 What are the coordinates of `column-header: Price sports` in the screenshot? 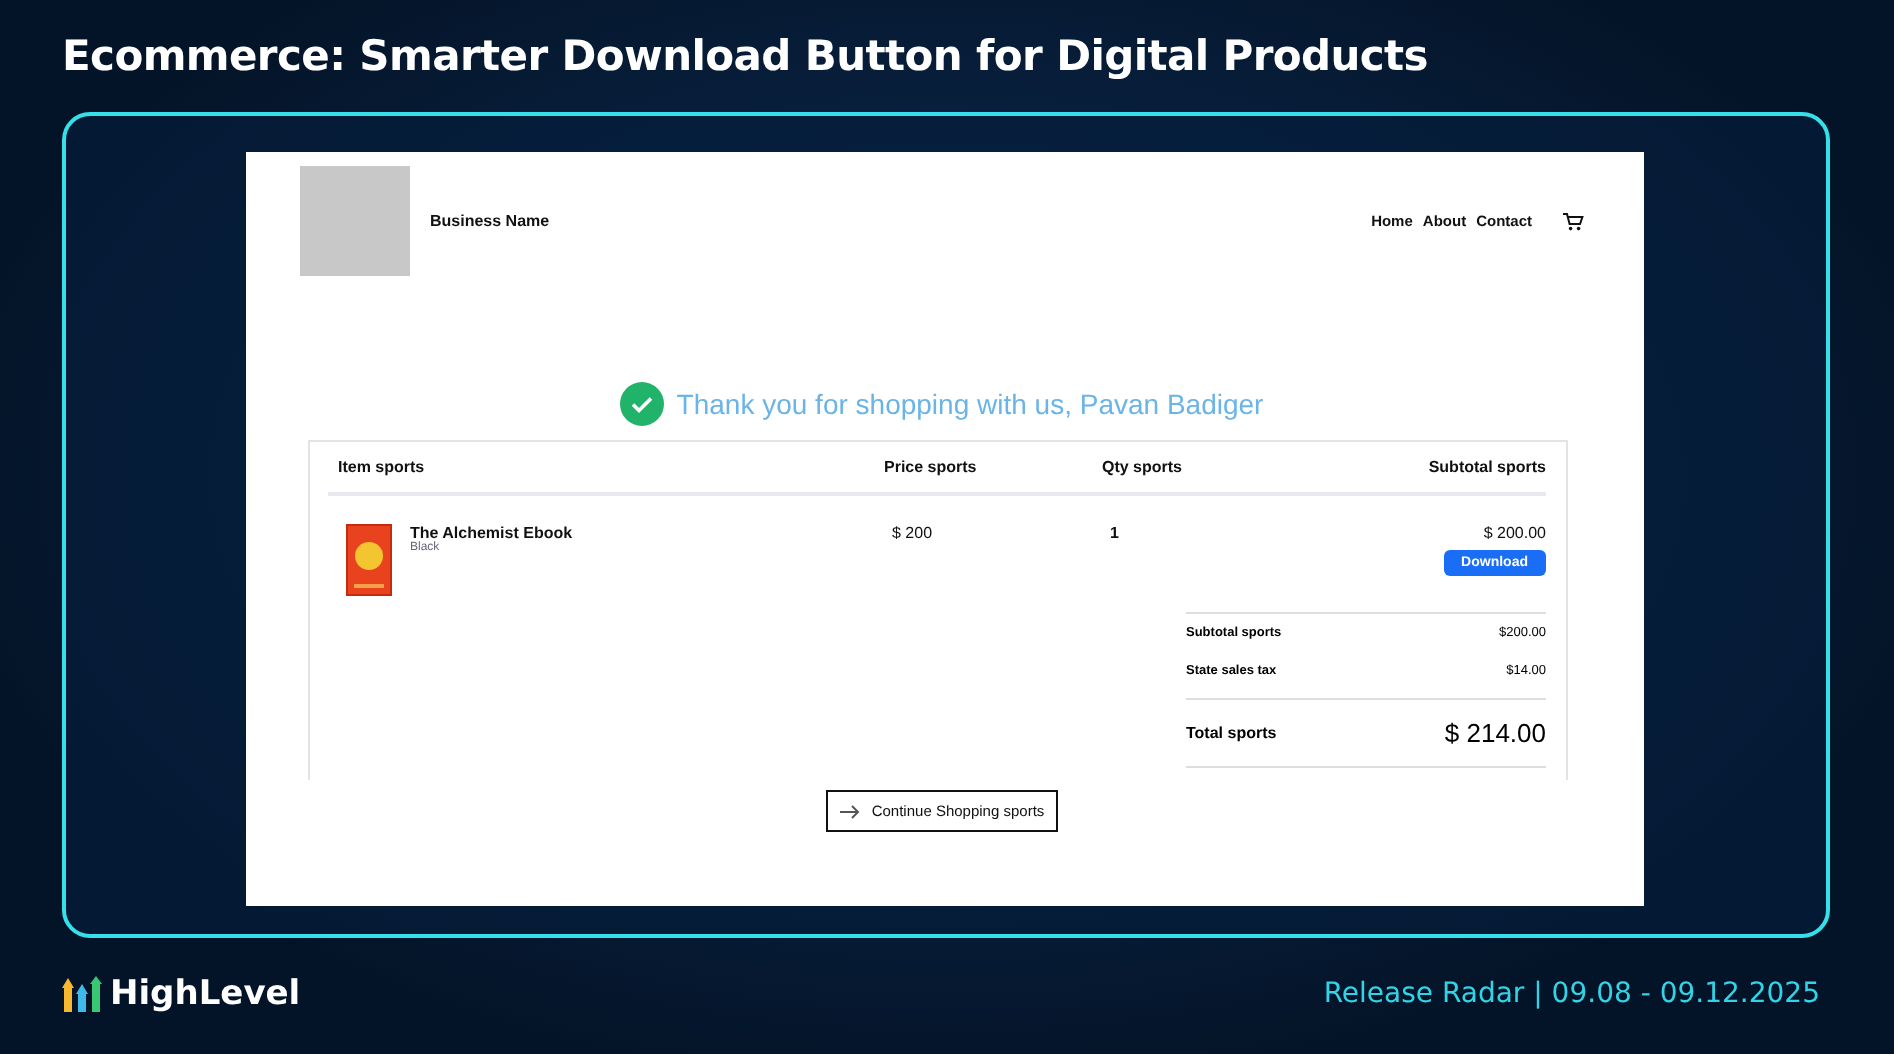 It's located at (931, 467).